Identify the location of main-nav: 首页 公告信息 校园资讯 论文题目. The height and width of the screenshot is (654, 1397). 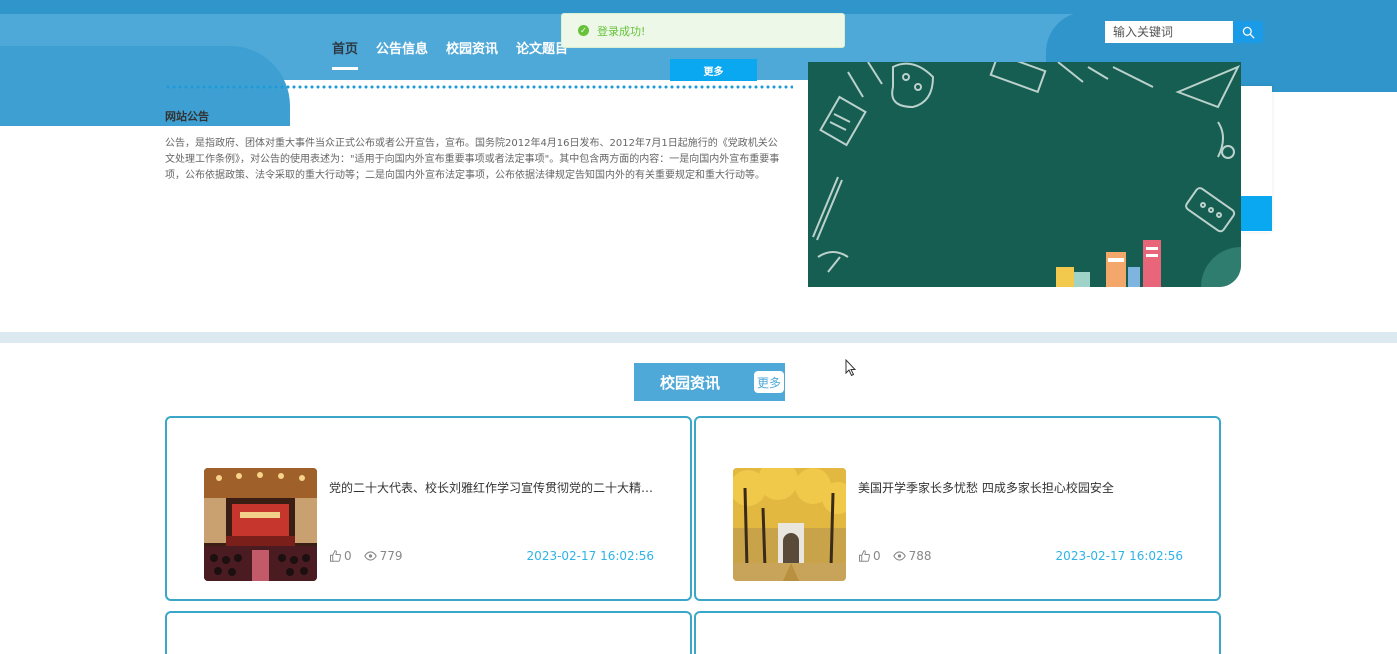
(450, 54).